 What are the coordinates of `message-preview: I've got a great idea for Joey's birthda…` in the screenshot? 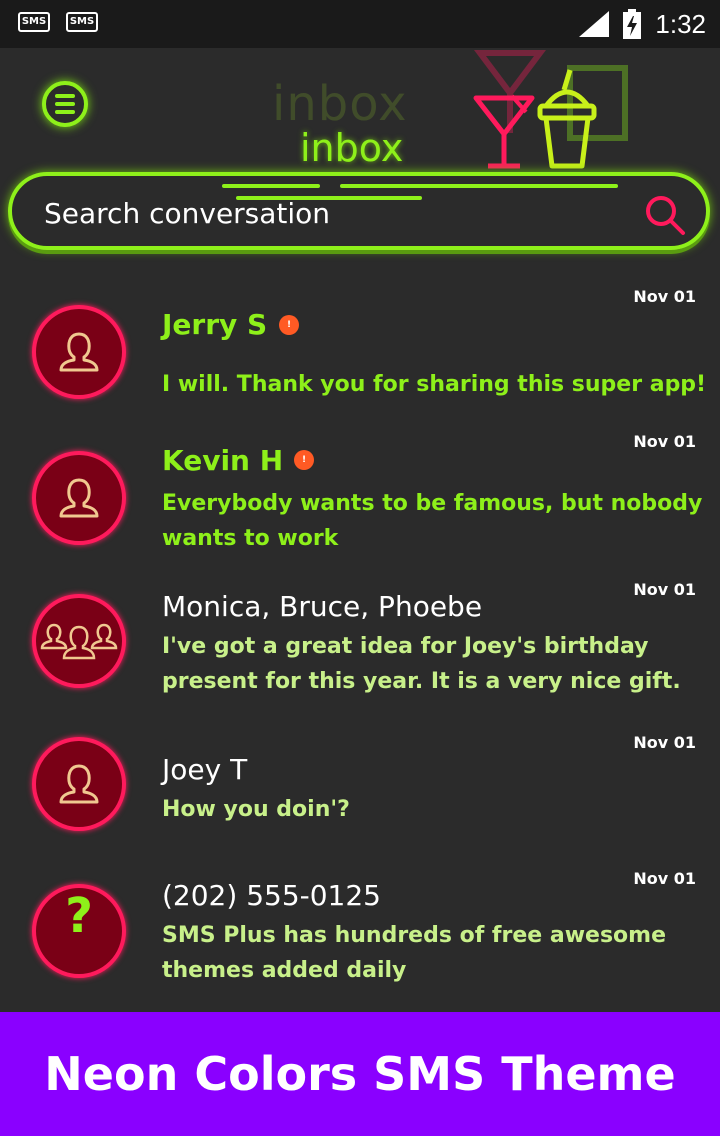 It's located at (421, 664).